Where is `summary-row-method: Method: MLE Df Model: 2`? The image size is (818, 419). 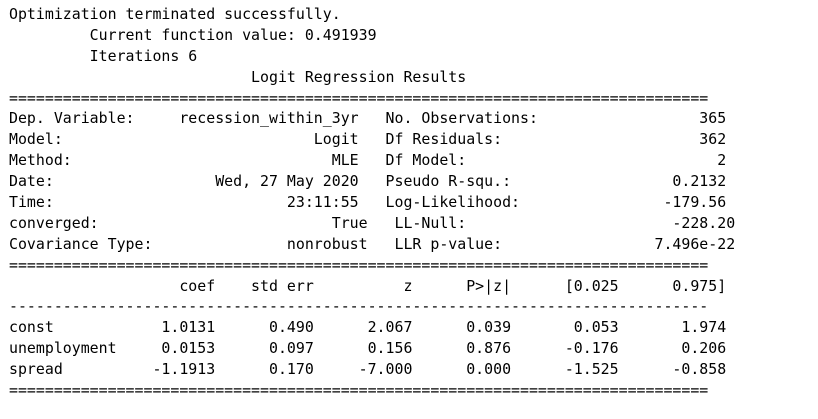 summary-row-method: Method: MLE Df Model: 2 is located at coordinates (368, 160).